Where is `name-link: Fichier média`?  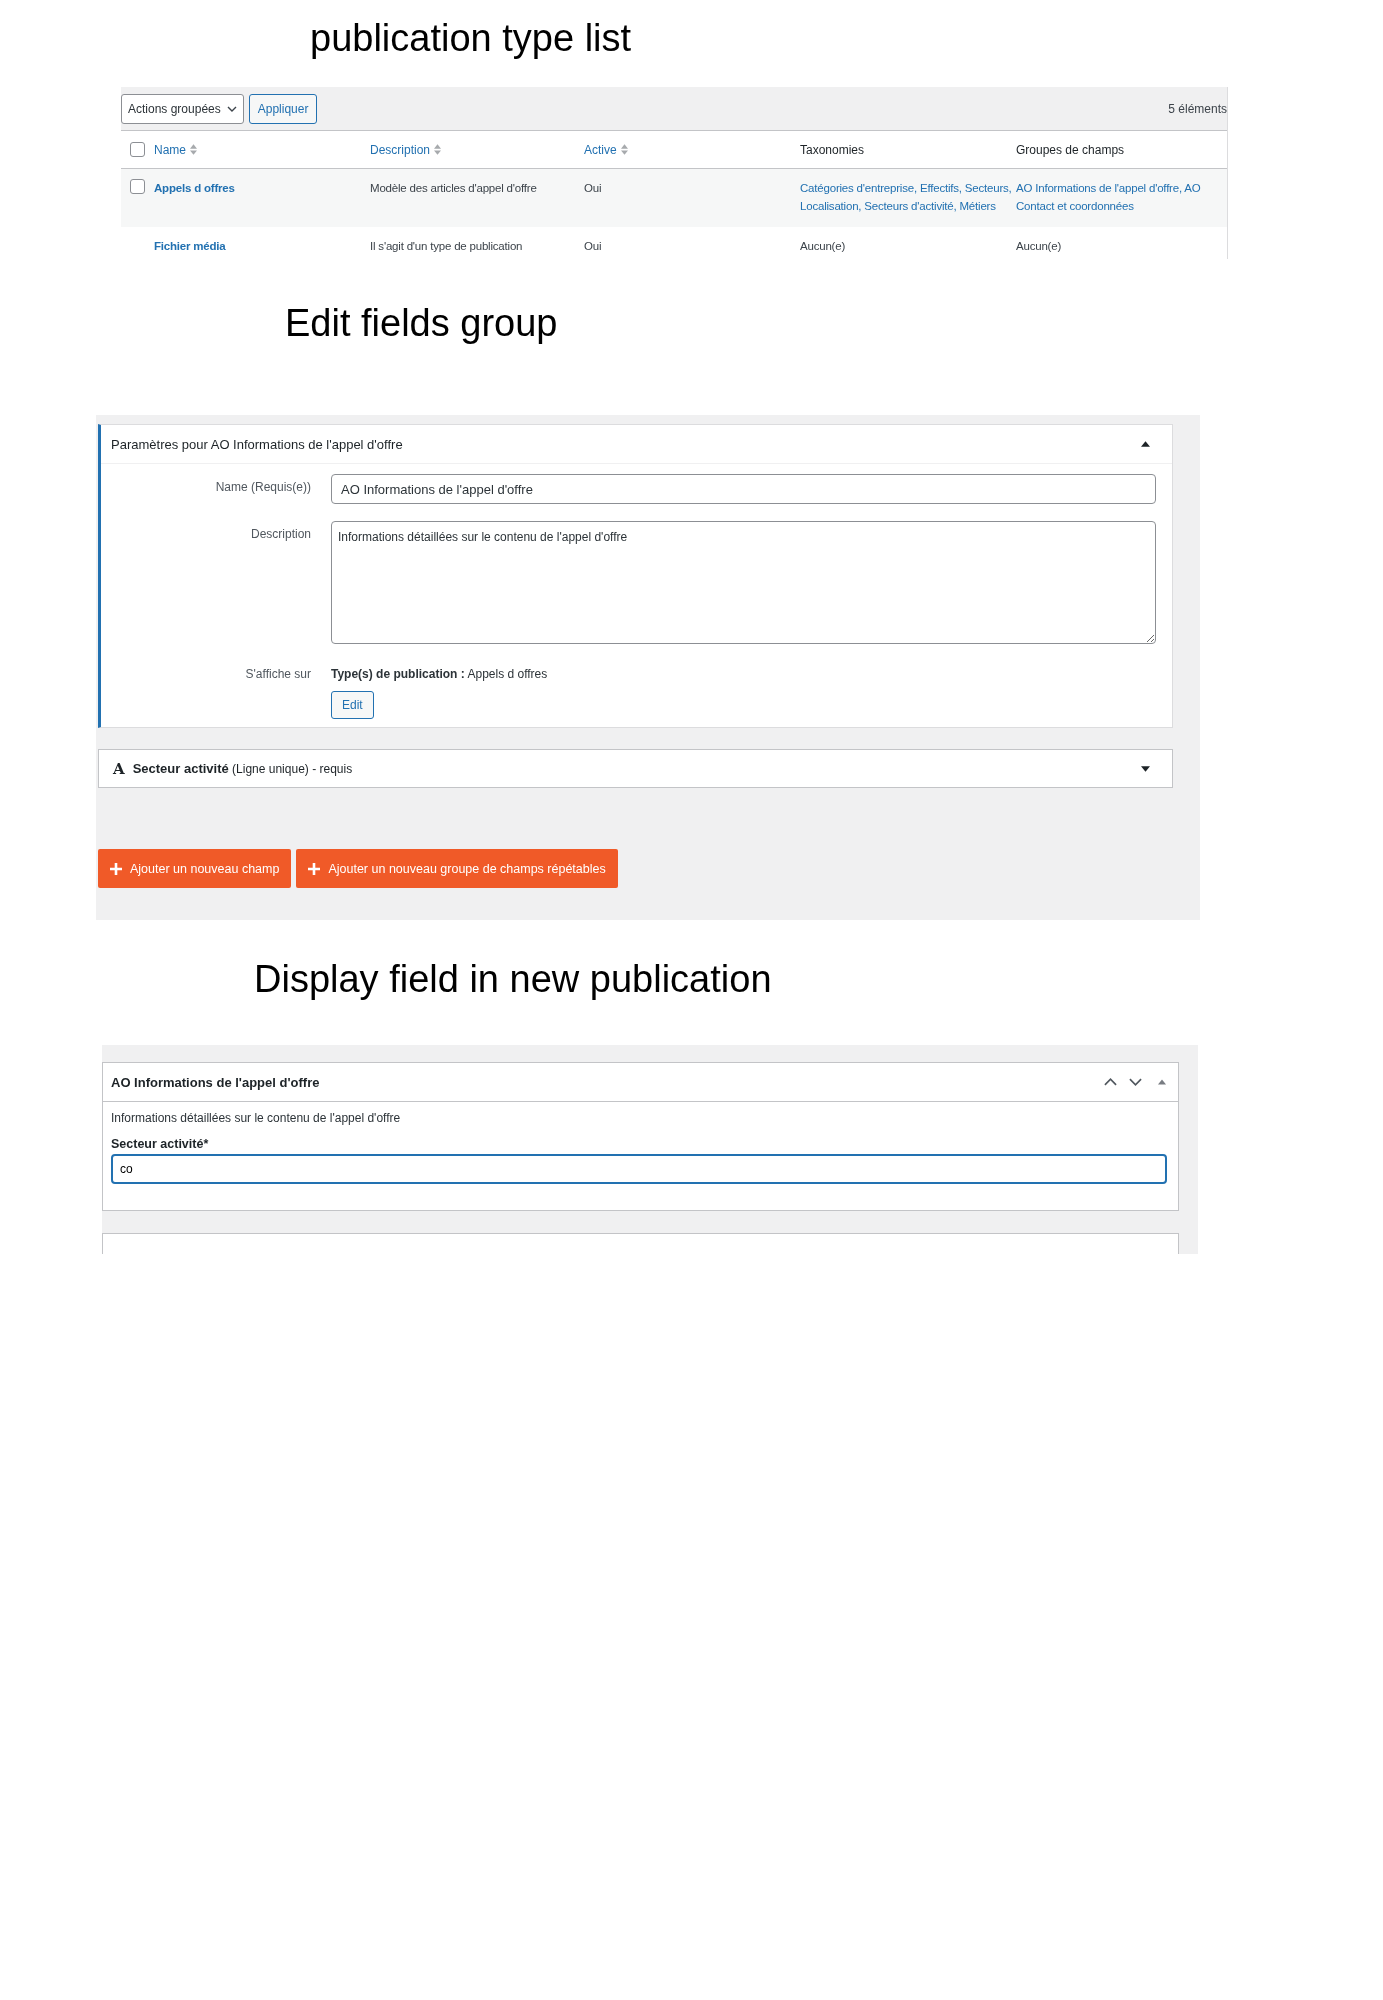
name-link: Fichier média is located at coordinates (190, 246).